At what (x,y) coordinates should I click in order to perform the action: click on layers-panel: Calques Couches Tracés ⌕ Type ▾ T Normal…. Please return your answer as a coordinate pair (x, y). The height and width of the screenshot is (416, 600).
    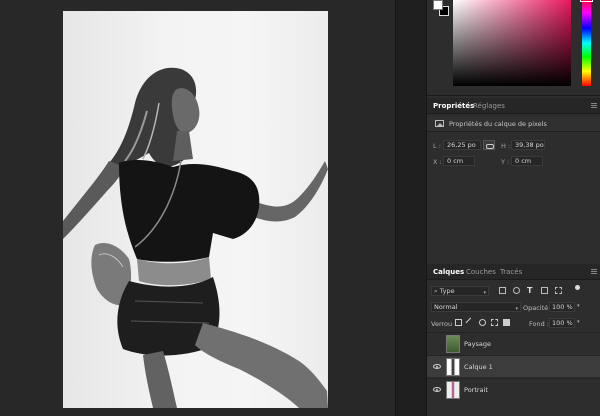
    Looking at the image, I should click on (513, 340).